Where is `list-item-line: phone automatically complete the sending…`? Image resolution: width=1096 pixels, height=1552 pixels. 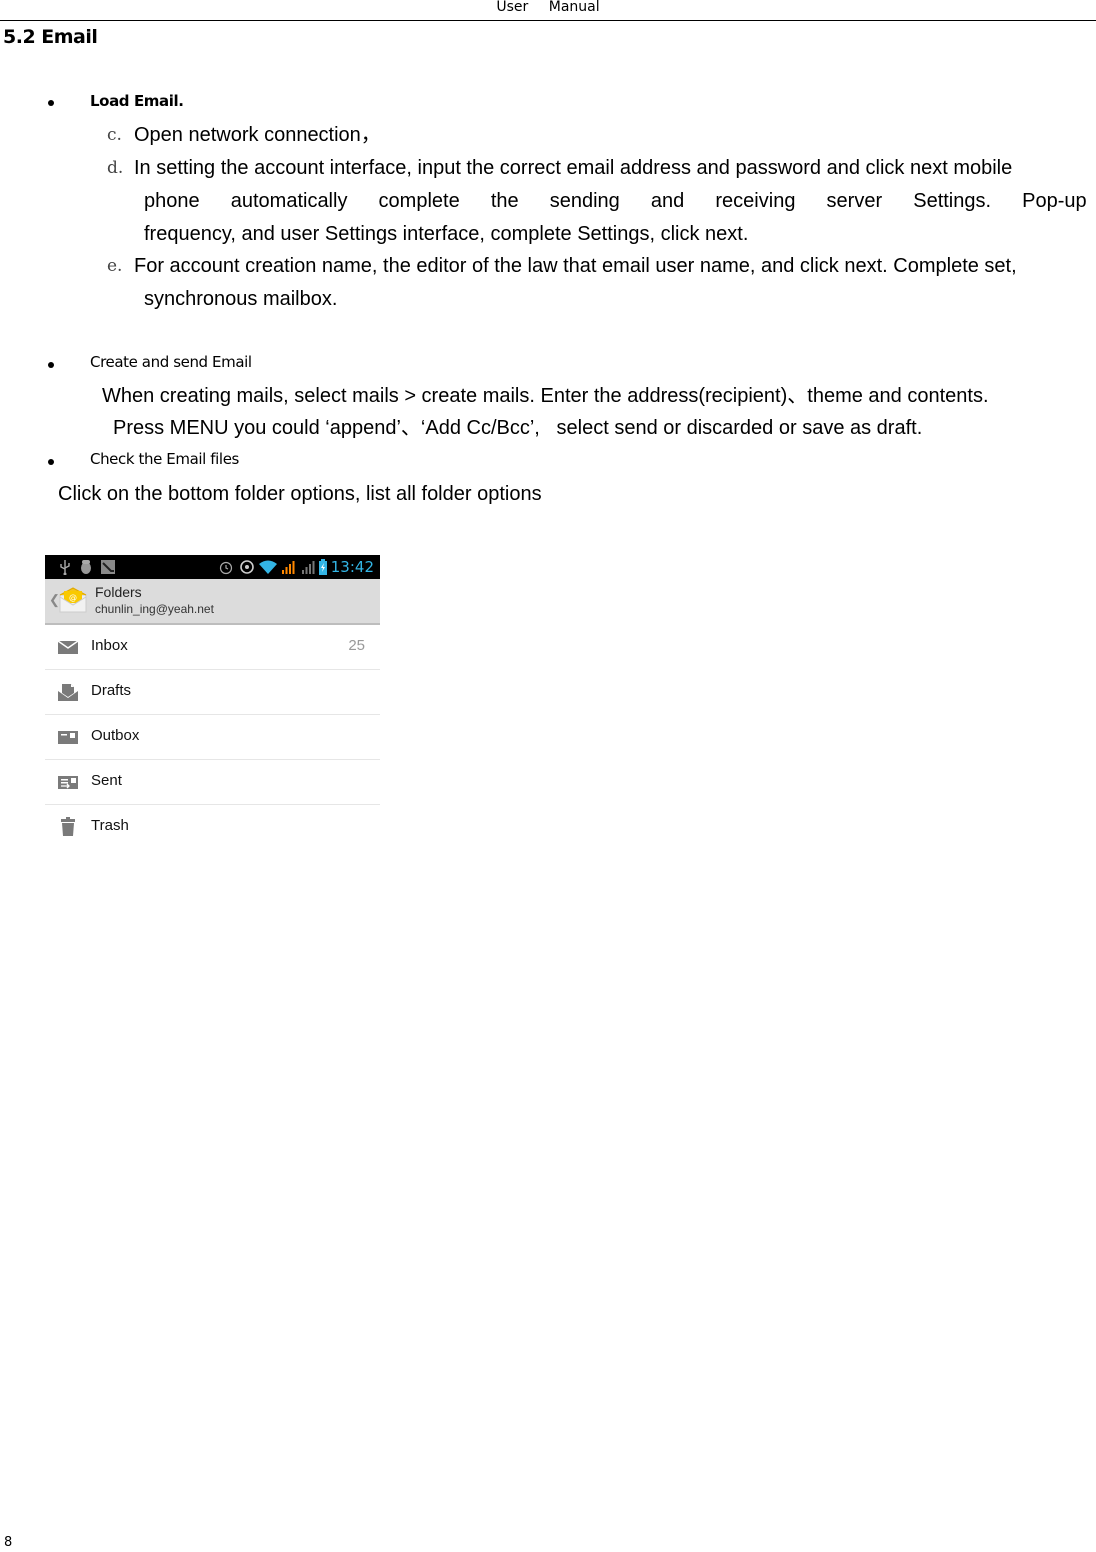 list-item-line: phone automatically complete the sending… is located at coordinates (615, 201).